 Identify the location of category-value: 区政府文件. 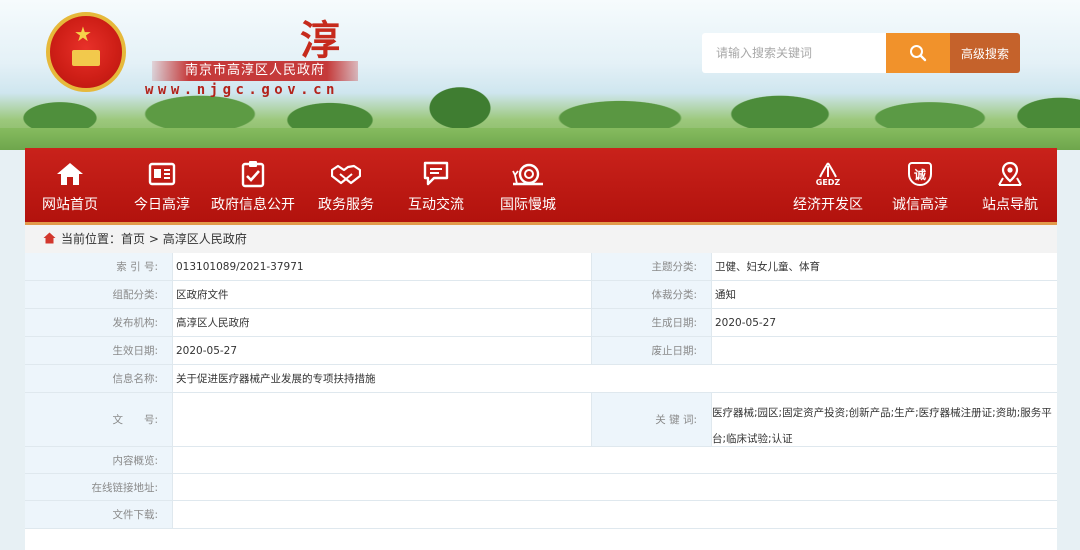
(381, 294).